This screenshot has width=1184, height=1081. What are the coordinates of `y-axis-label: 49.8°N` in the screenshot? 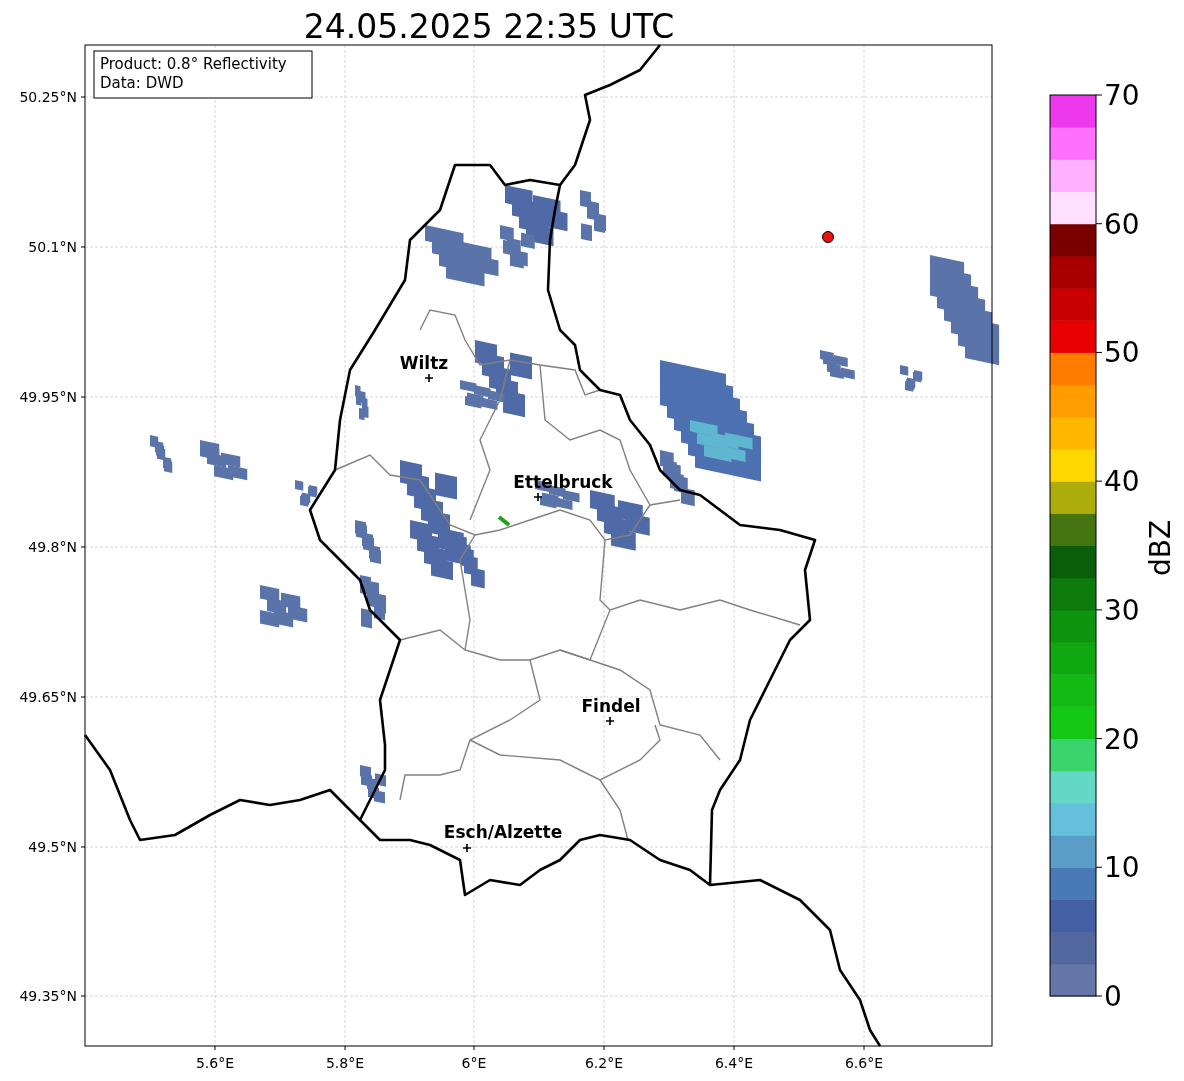 It's located at (52, 547).